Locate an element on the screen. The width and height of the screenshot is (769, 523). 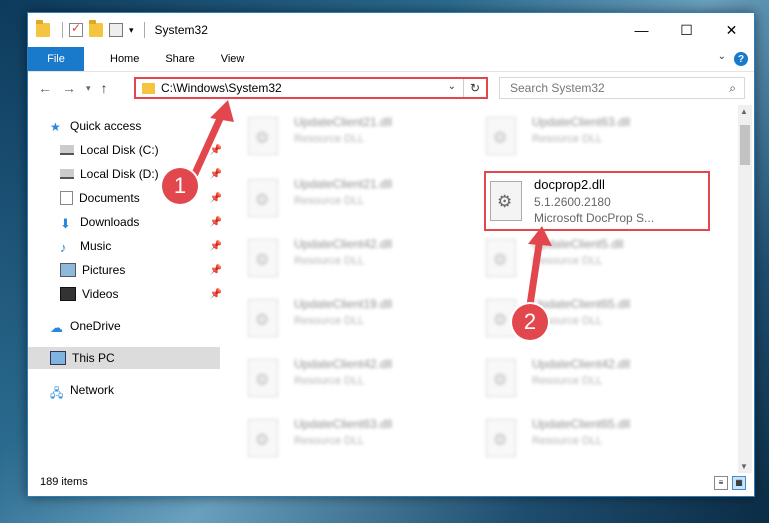
new-folder-icon is located at coordinates (96, 28).